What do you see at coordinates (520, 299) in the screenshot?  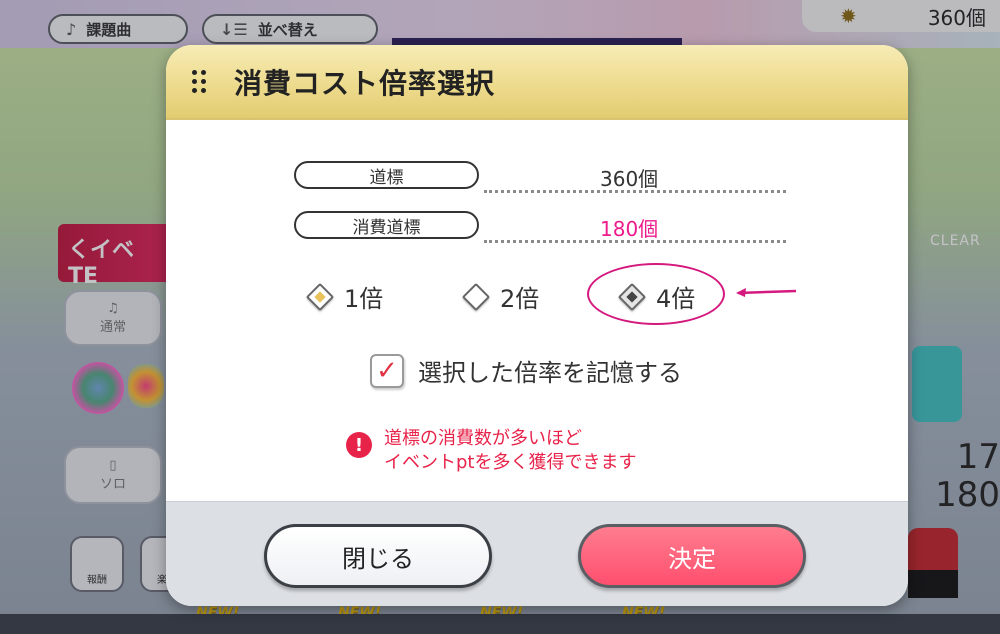 I see `multiplier-label: 2倍` at bounding box center [520, 299].